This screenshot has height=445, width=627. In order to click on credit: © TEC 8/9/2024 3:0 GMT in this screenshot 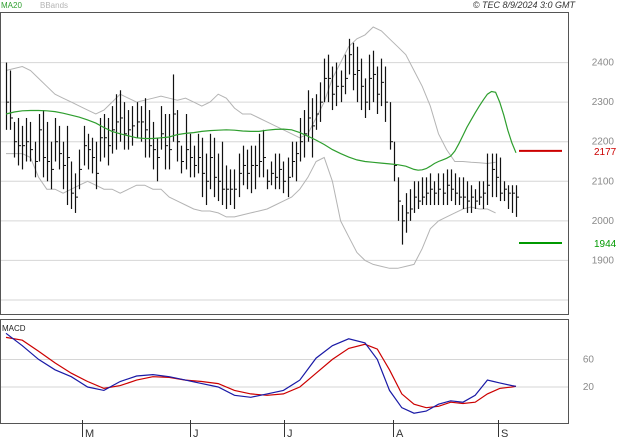, I will do `click(525, 5)`.